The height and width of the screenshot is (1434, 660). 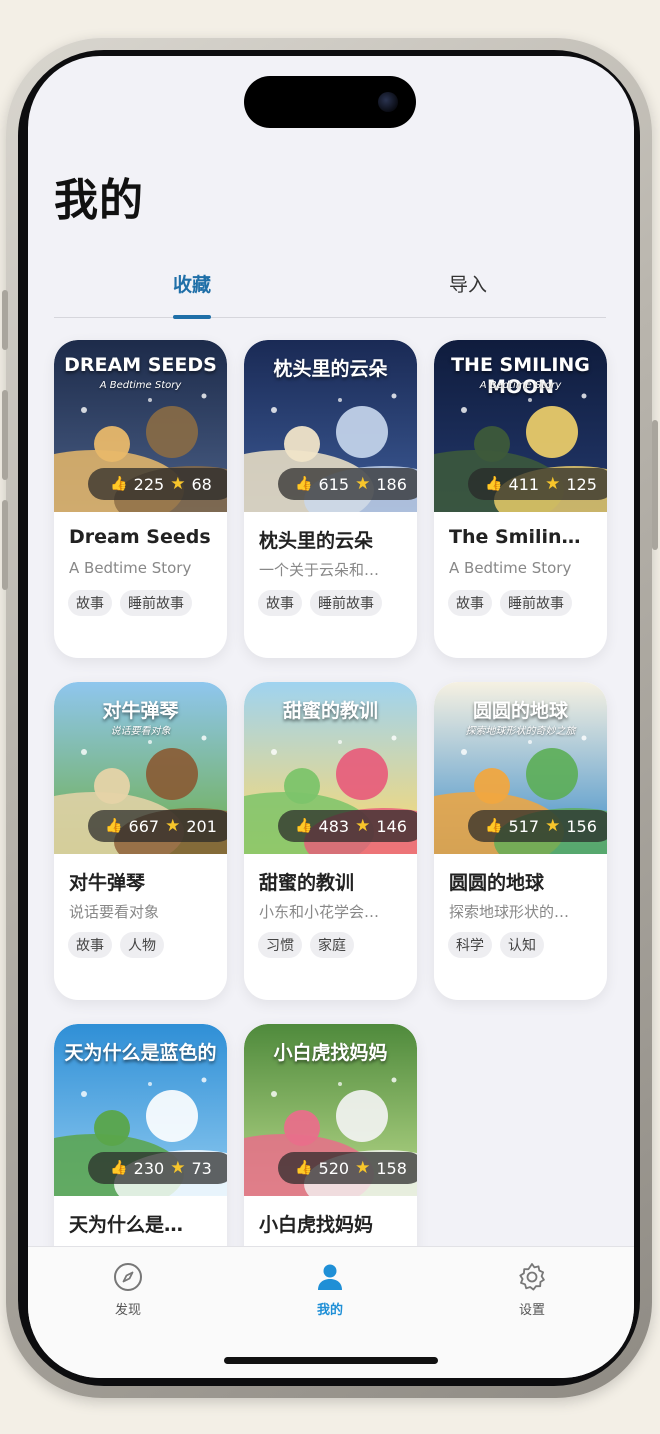 I want to click on likes-count: 225, so click(x=149, y=484).